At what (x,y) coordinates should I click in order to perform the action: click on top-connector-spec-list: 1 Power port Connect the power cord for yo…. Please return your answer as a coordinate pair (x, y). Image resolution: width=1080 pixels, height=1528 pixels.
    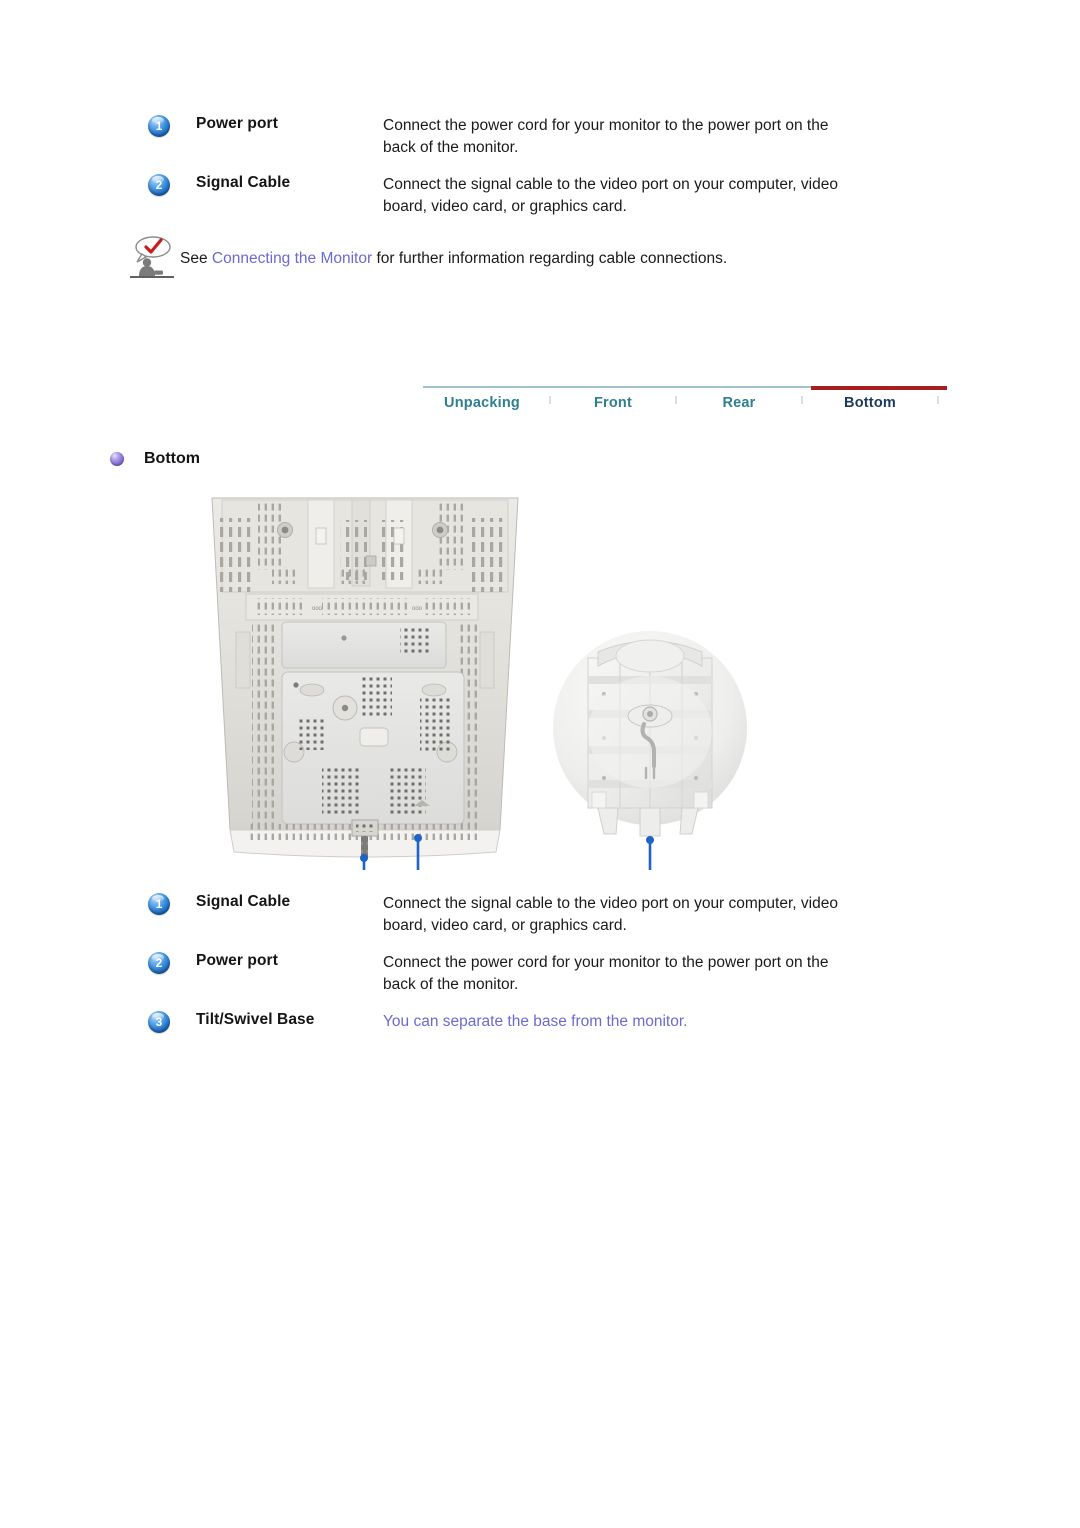
    Looking at the image, I should click on (498, 172).